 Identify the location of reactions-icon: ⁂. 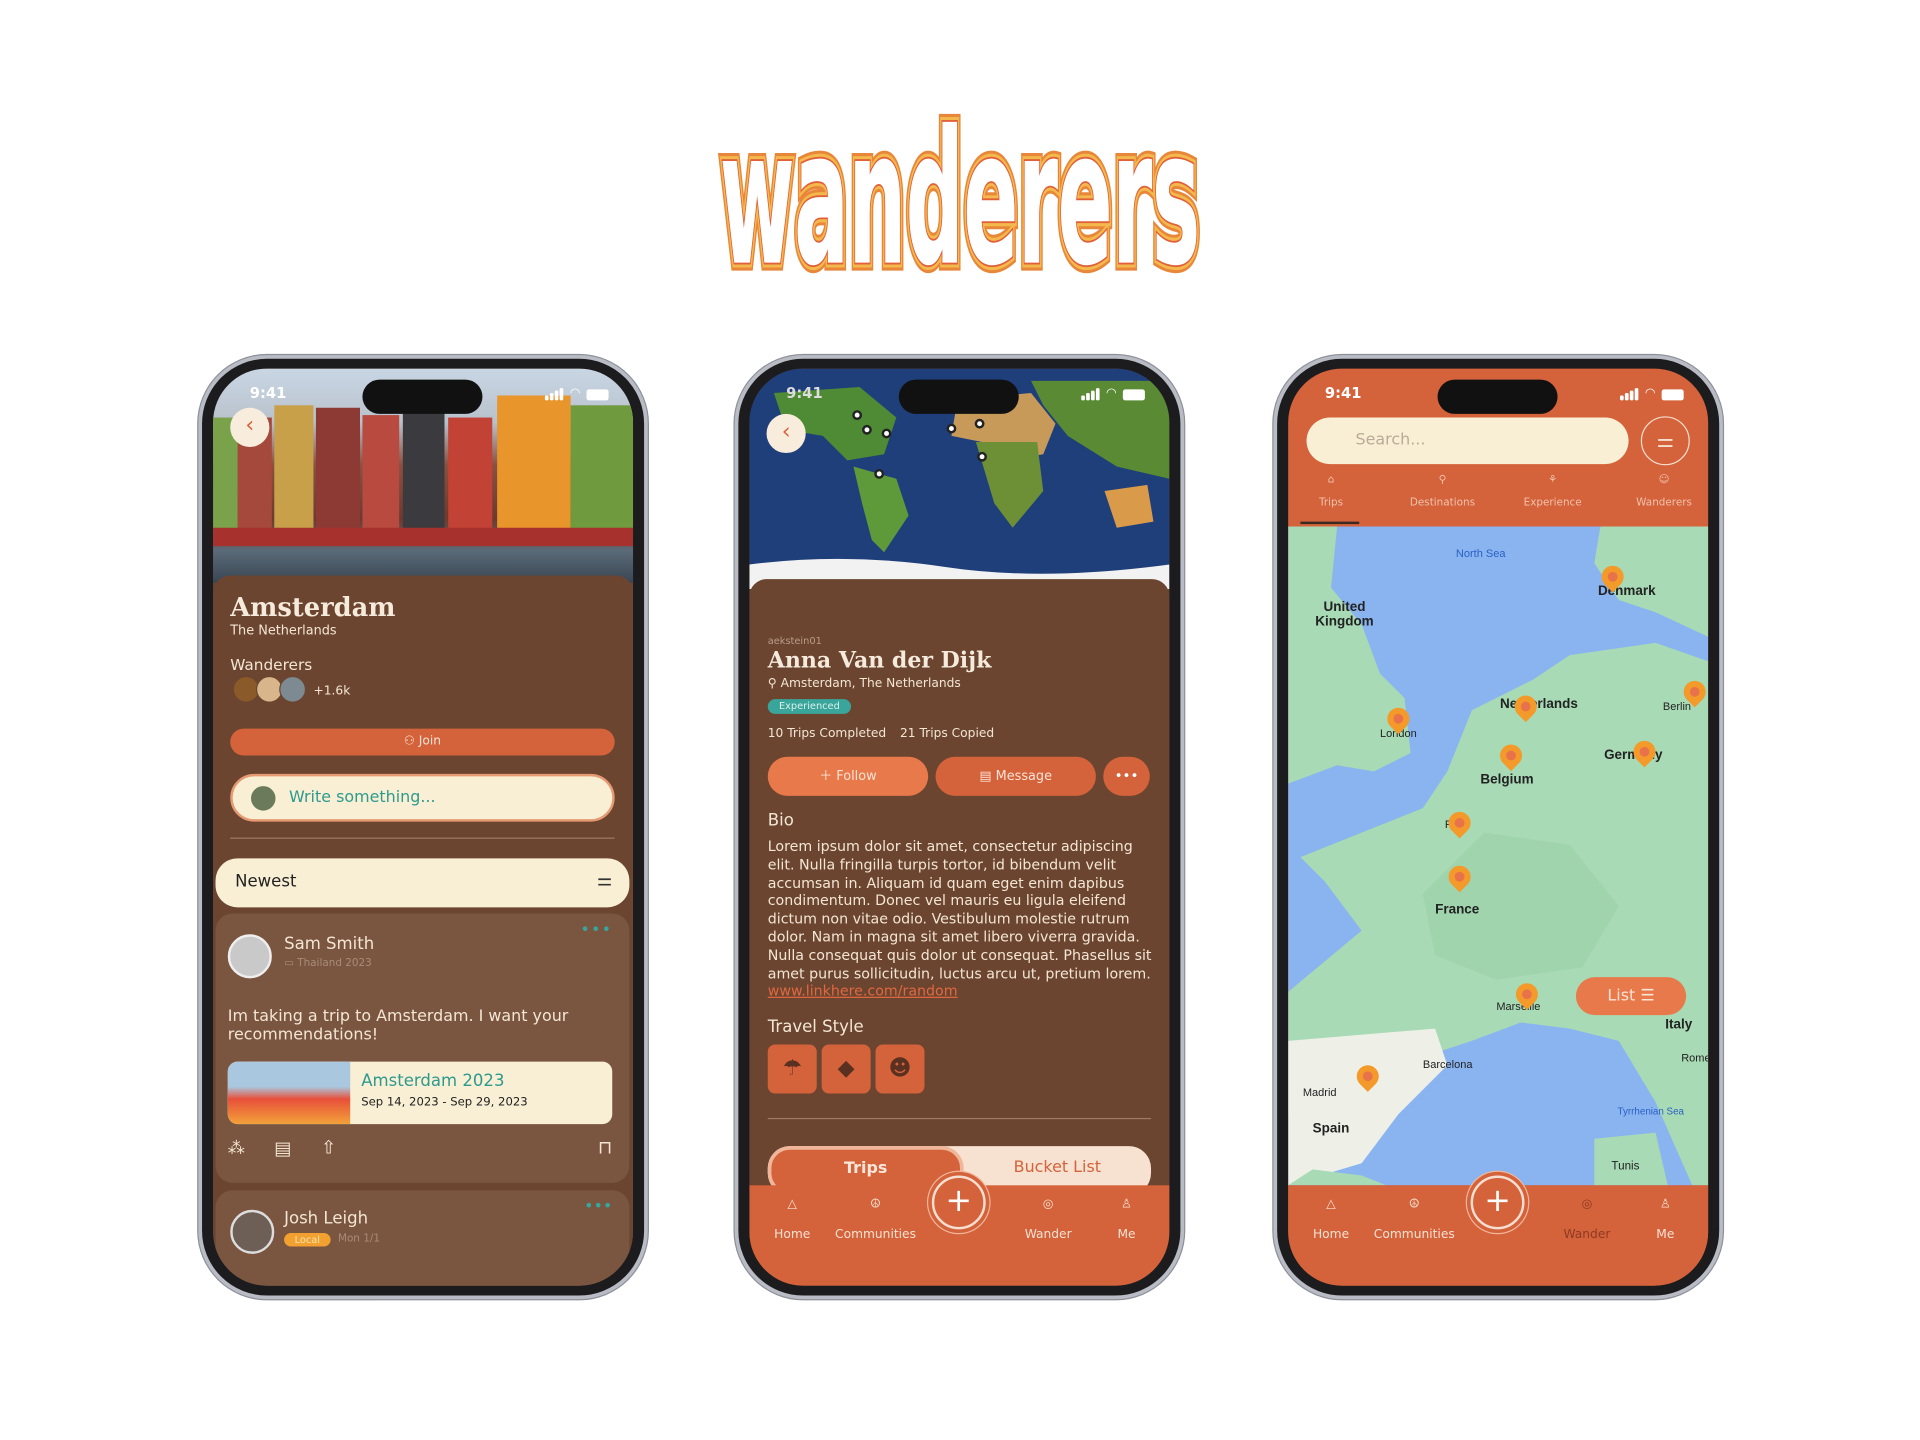
(236, 1149).